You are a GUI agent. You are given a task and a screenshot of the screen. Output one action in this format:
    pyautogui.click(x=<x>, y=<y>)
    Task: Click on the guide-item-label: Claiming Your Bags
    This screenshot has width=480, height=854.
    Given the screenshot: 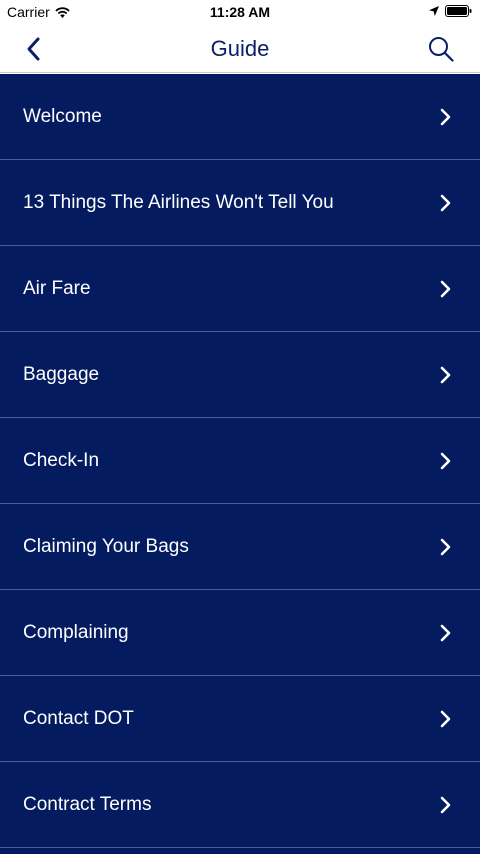 What is the action you would take?
    pyautogui.click(x=106, y=546)
    